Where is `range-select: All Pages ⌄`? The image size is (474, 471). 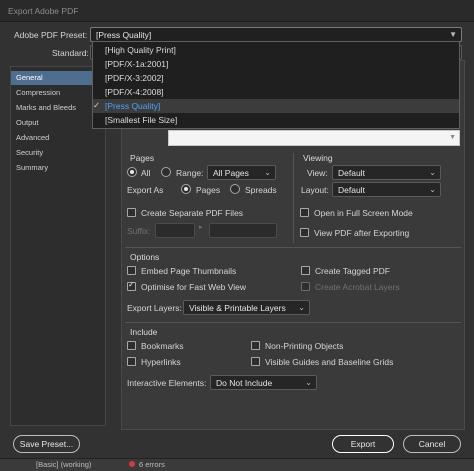 range-select: All Pages ⌄ is located at coordinates (241, 172).